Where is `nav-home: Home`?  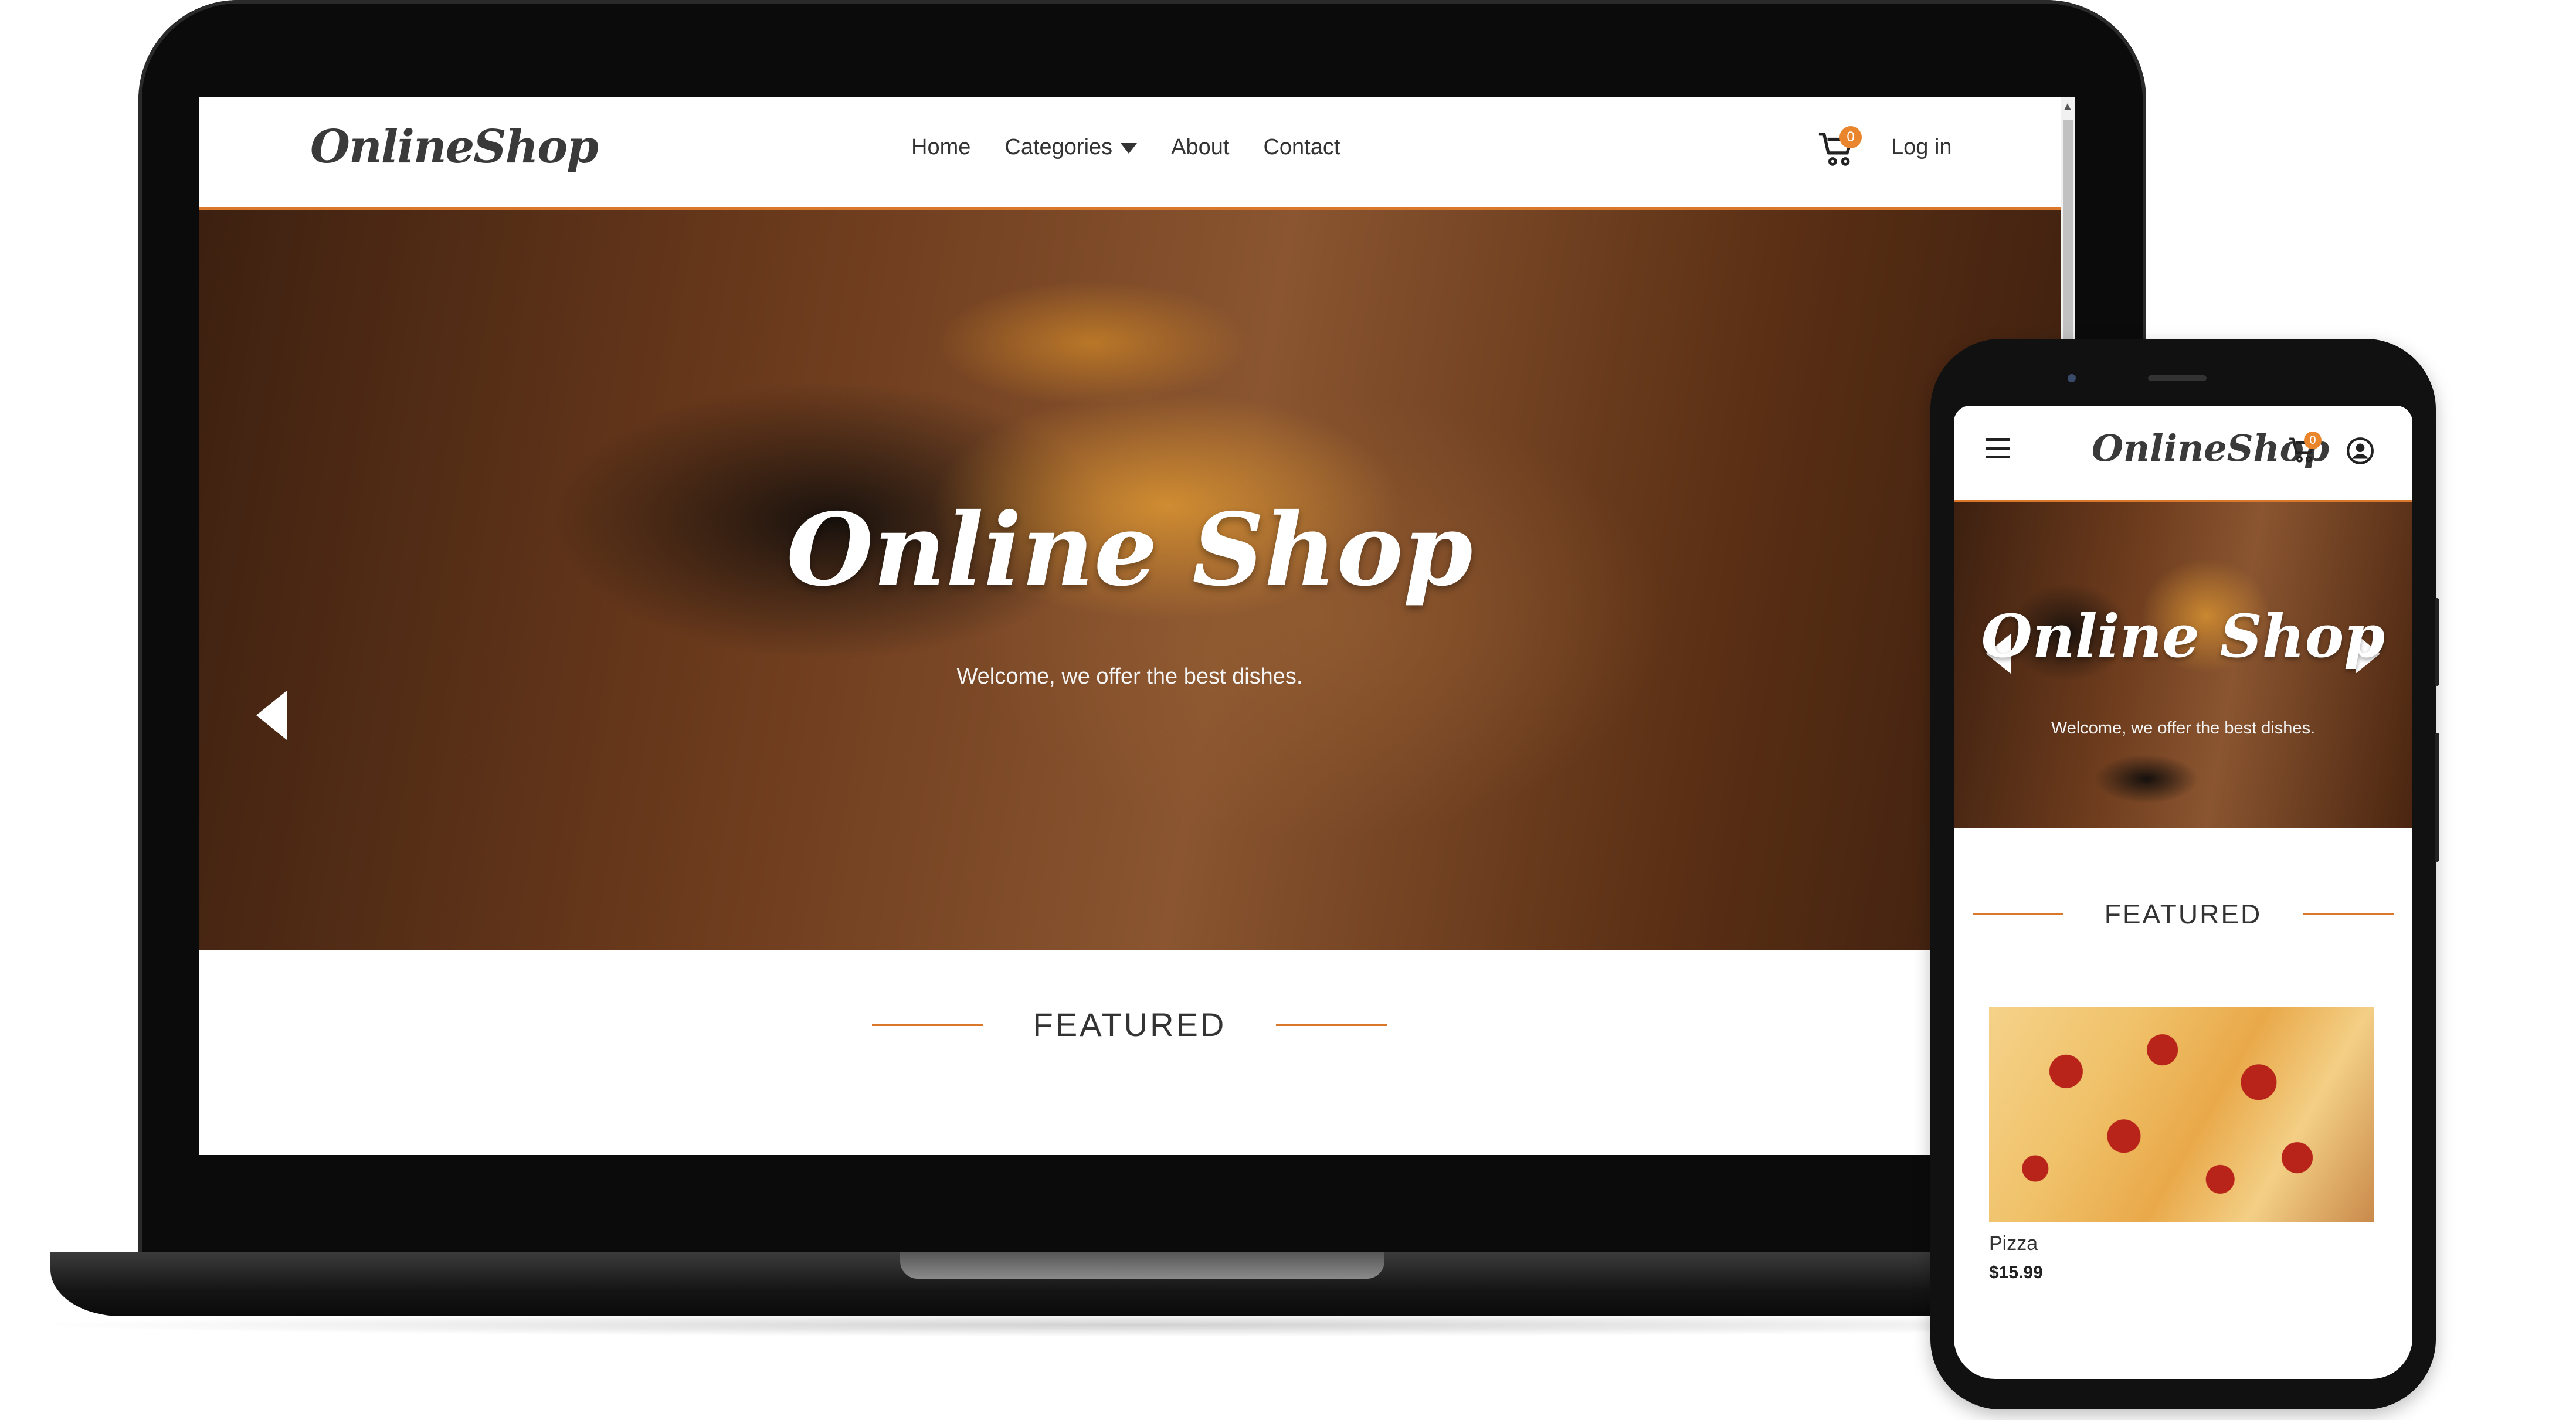 nav-home: Home is located at coordinates (940, 147).